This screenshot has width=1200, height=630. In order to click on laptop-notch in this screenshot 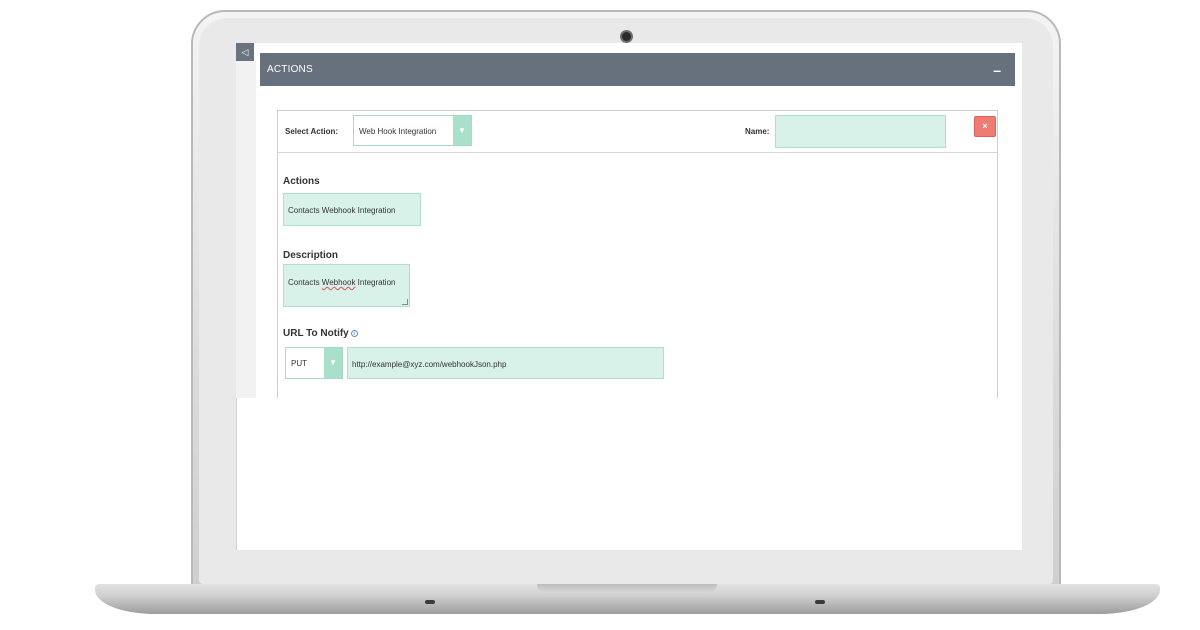, I will do `click(627, 588)`.